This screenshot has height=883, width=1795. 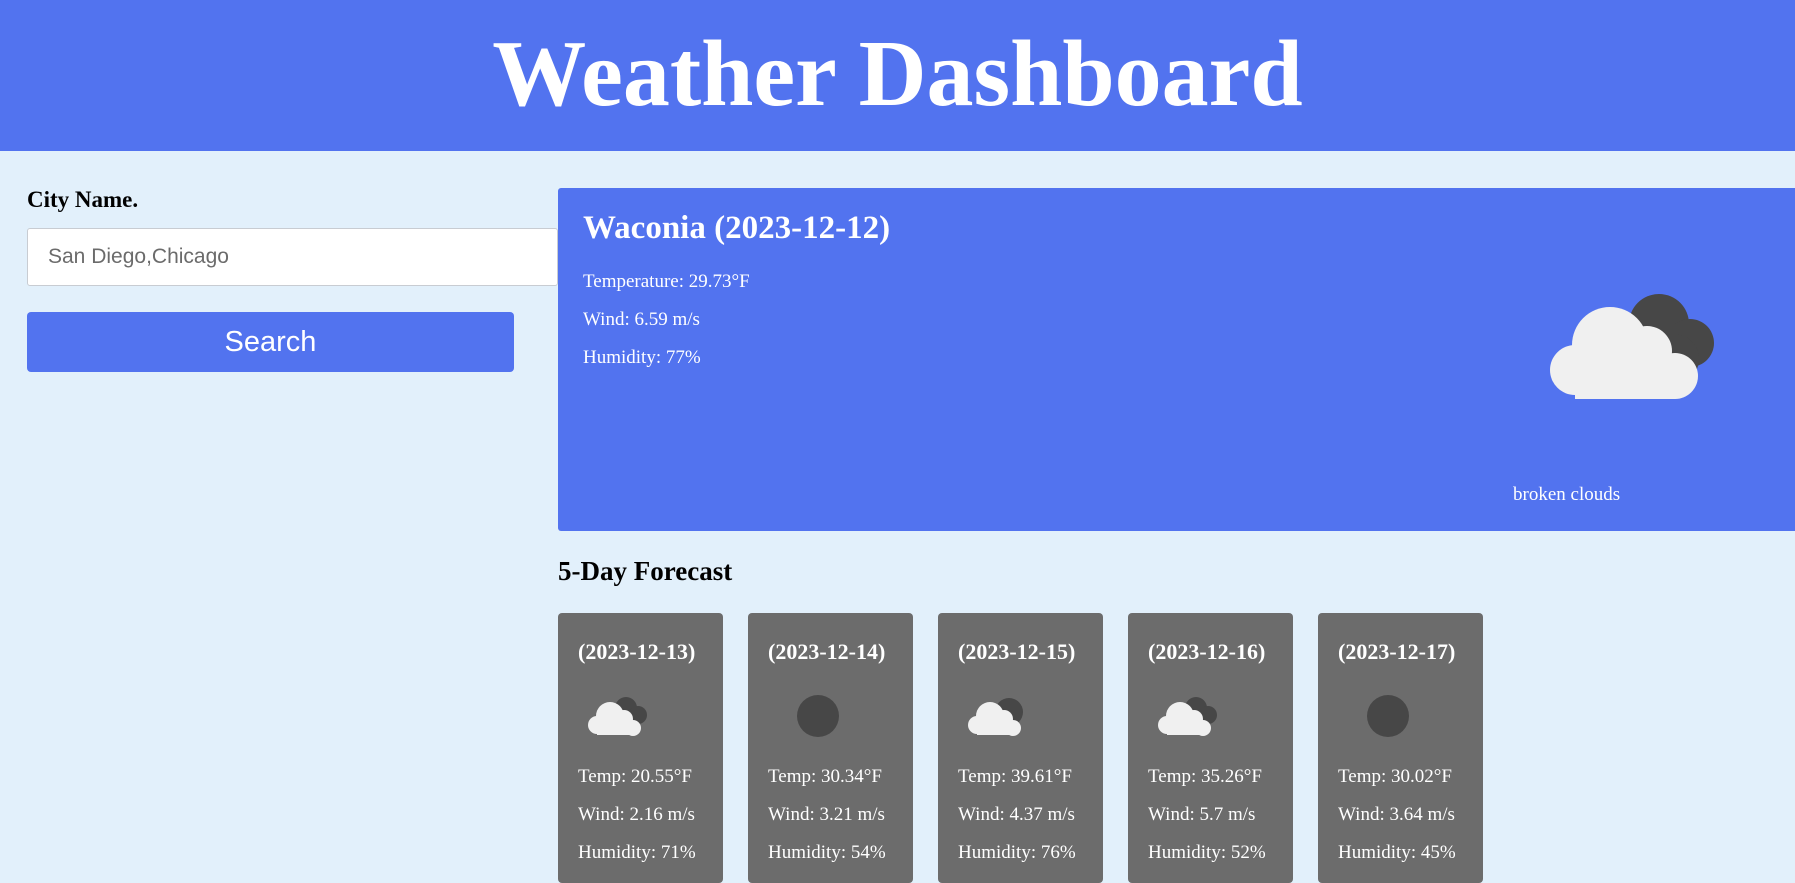 I want to click on current-city-heading: Waconia (2023-12-12), so click(x=737, y=228).